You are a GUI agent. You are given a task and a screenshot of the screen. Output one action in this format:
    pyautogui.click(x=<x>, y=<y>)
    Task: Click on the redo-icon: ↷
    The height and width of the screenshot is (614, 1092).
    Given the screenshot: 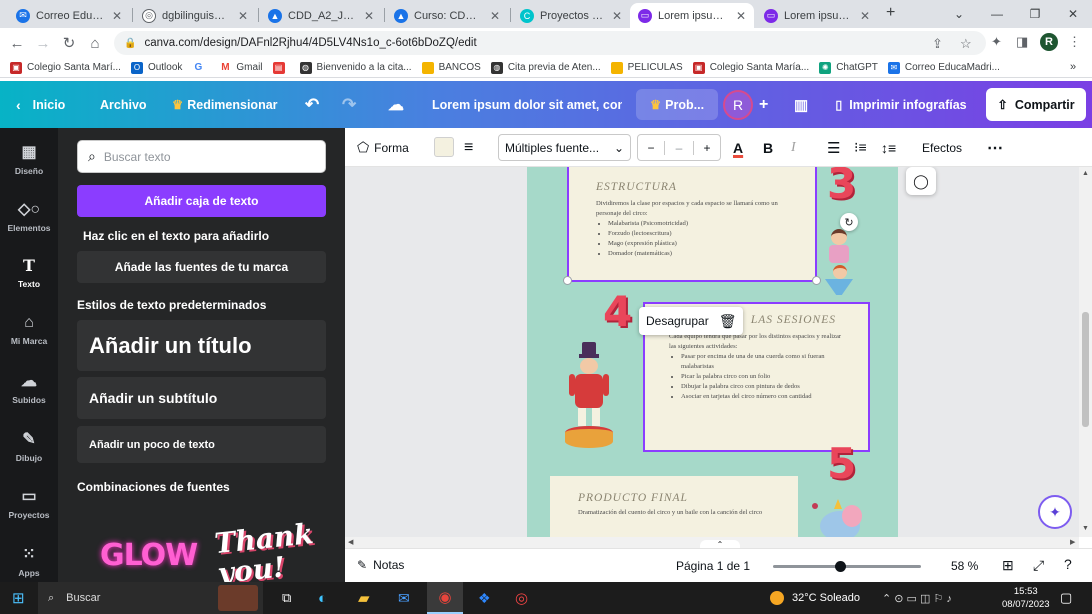 What is the action you would take?
    pyautogui.click(x=349, y=104)
    